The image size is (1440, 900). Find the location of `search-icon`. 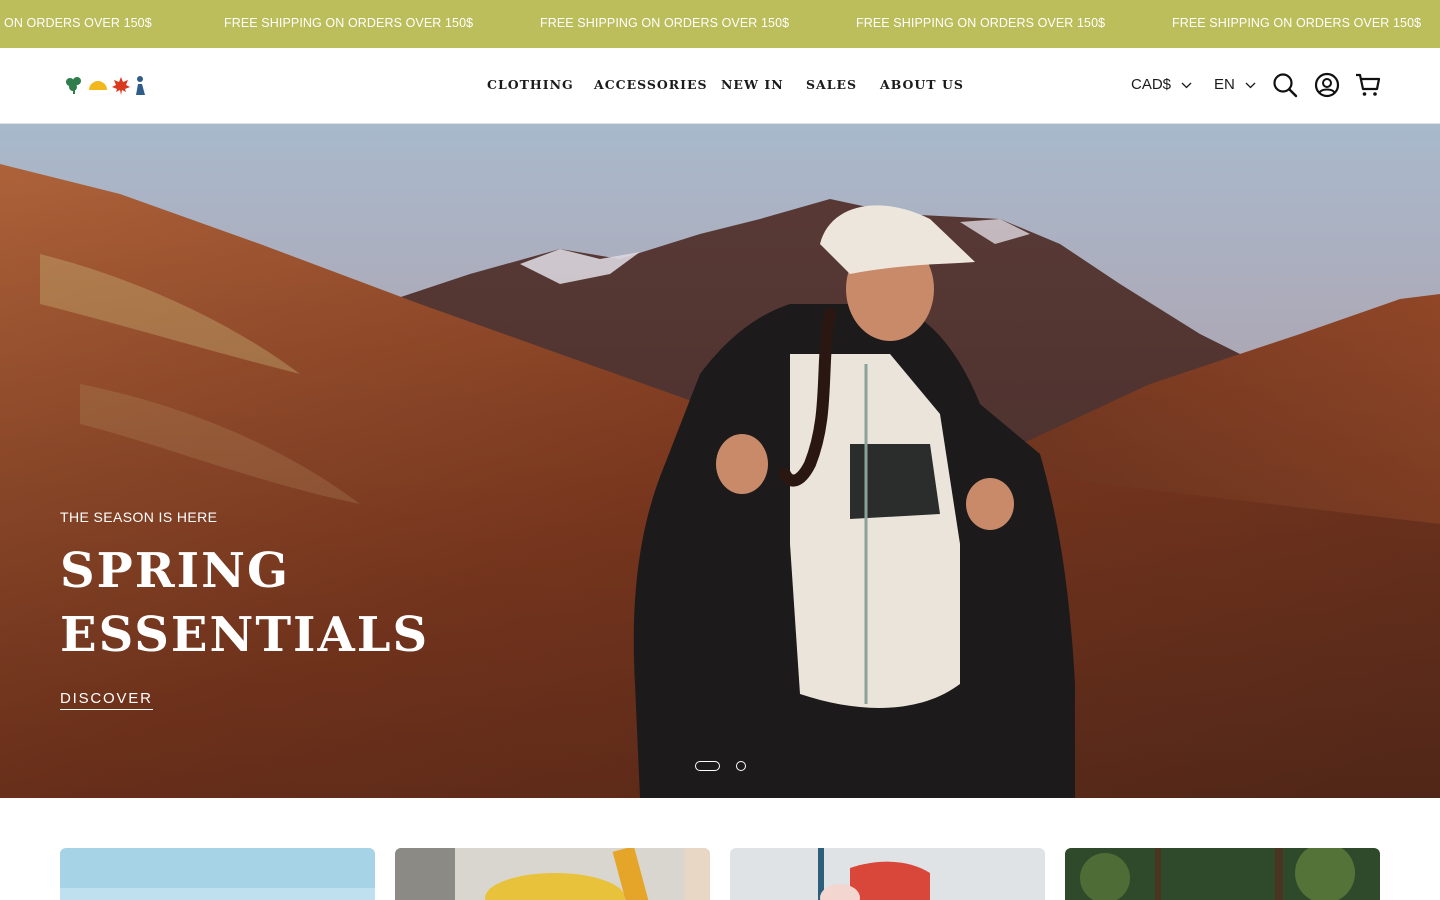

search-icon is located at coordinates (1285, 85).